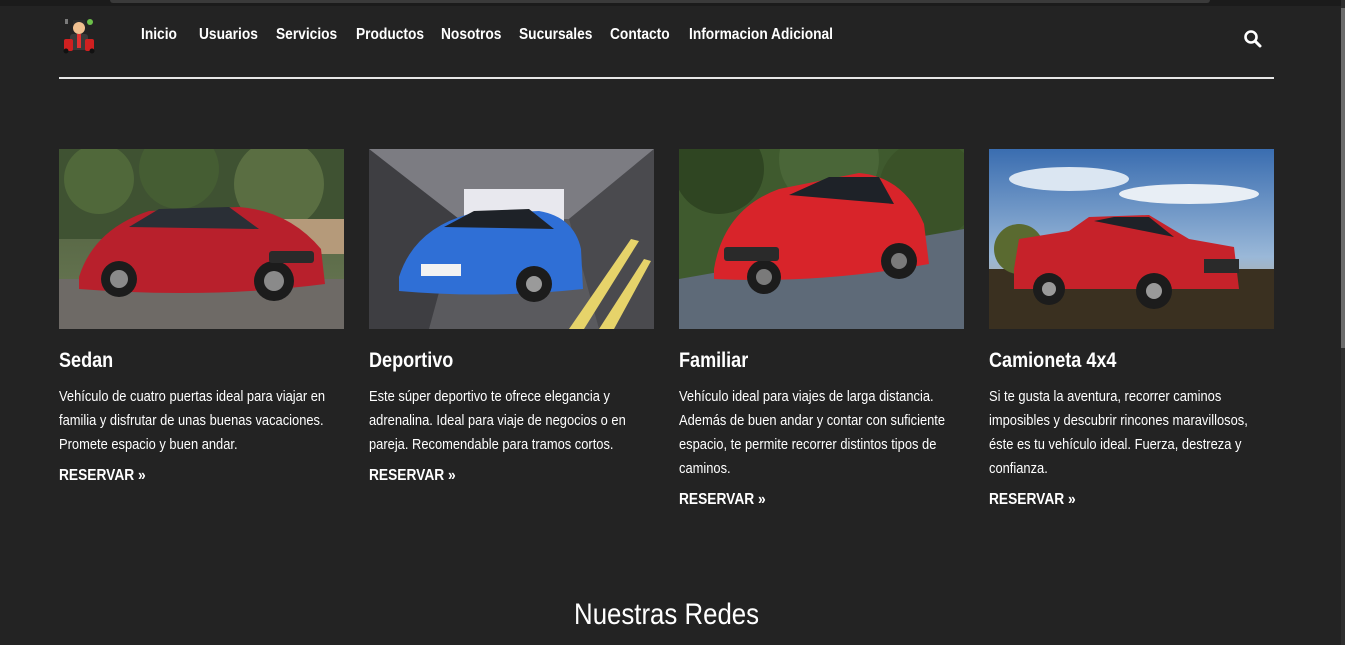 Image resolution: width=1345 pixels, height=645 pixels. I want to click on scrollbar-thumb, so click(1343, 178).